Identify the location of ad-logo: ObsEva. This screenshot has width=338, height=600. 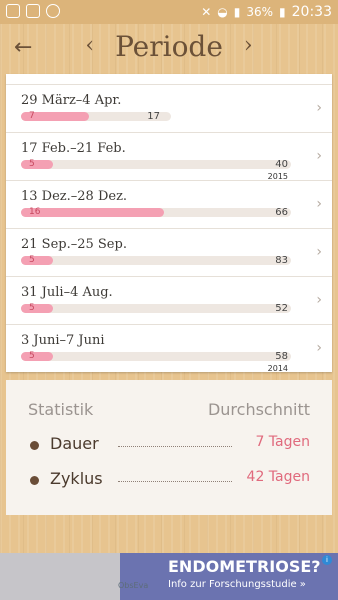
(133, 585).